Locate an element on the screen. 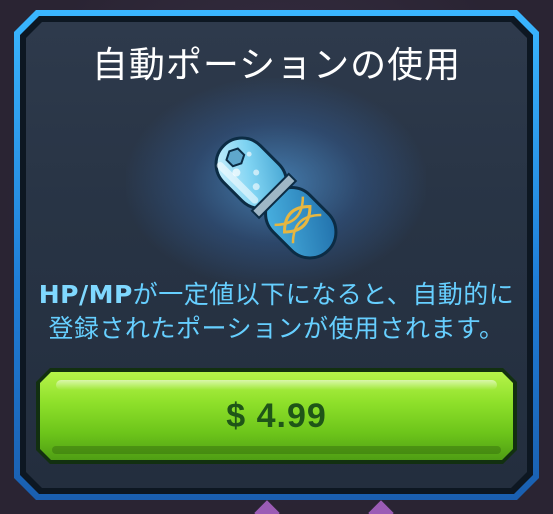 The image size is (553, 514). description-line-2: 登録されたポーションが使用されます。 is located at coordinates (276, 328).